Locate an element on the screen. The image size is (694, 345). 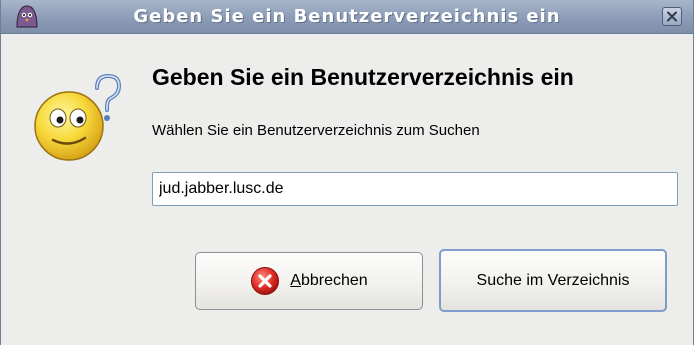
close-button is located at coordinates (672, 16).